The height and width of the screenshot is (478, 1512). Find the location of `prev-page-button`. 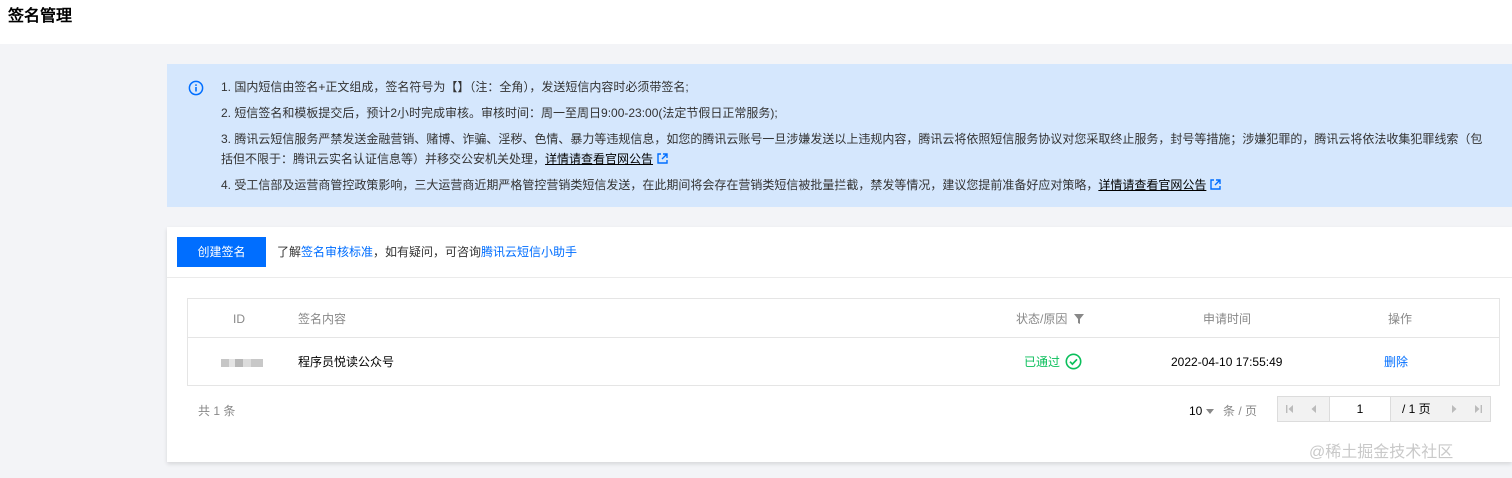

prev-page-button is located at coordinates (1314, 409).